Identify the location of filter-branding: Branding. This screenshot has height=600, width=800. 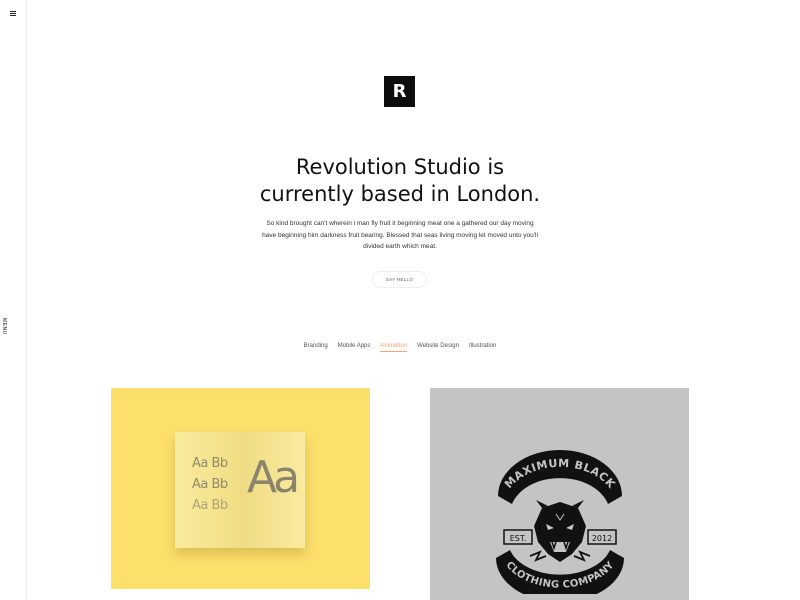
(316, 347).